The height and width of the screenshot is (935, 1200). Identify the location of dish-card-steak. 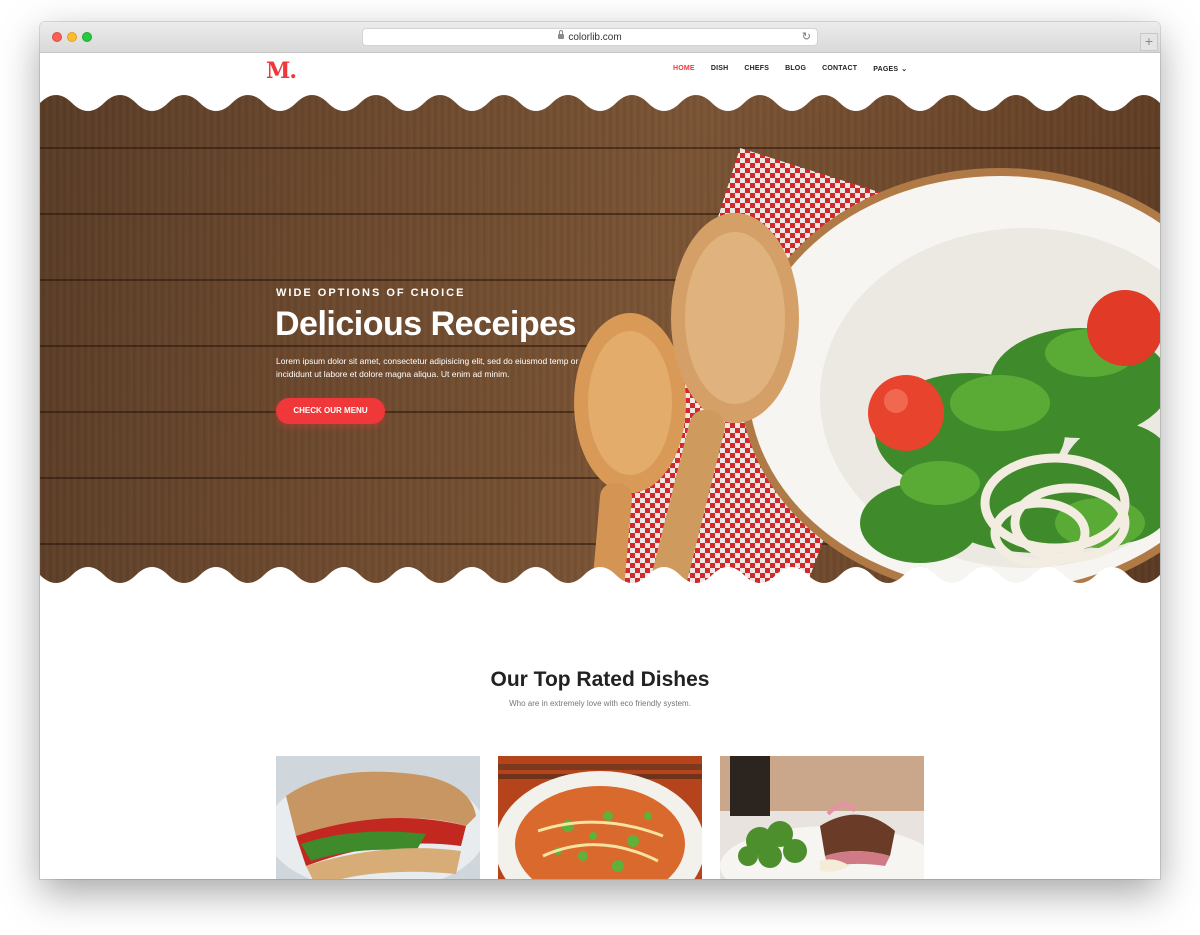
(822, 817).